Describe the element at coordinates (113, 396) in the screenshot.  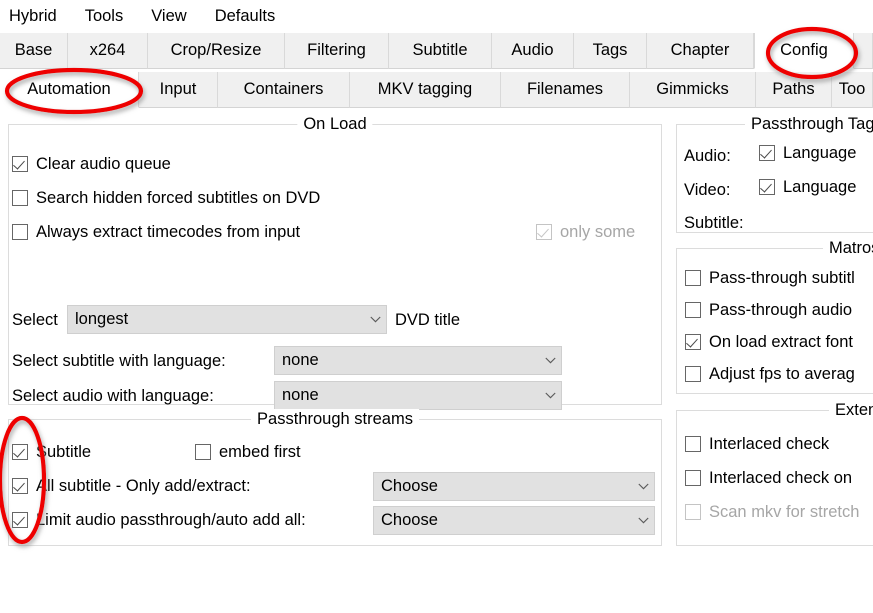
I see `select-audio-language-label: Select audio with language:` at that location.